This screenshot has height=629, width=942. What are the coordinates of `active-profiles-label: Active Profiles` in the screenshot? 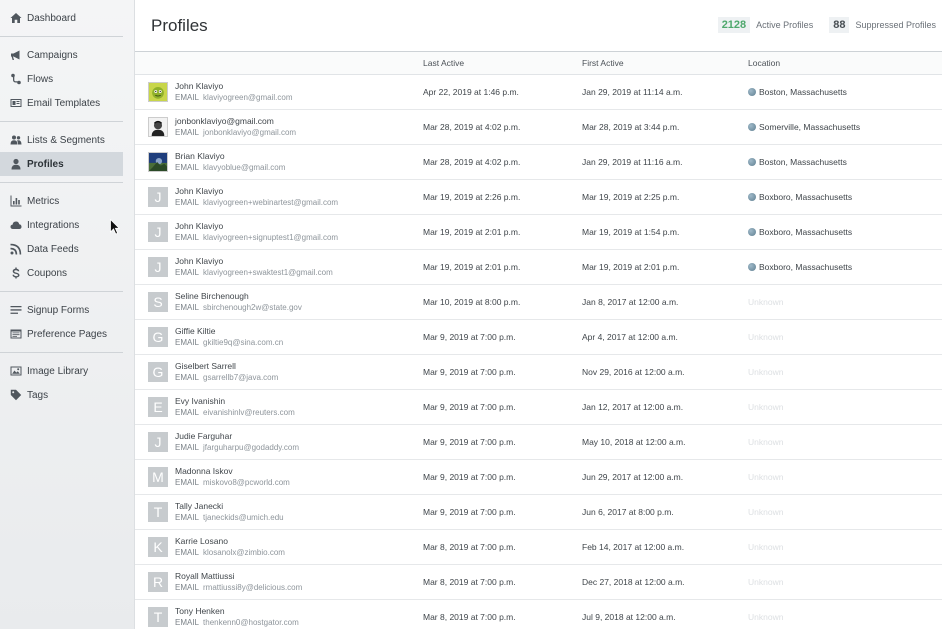 It's located at (784, 25).